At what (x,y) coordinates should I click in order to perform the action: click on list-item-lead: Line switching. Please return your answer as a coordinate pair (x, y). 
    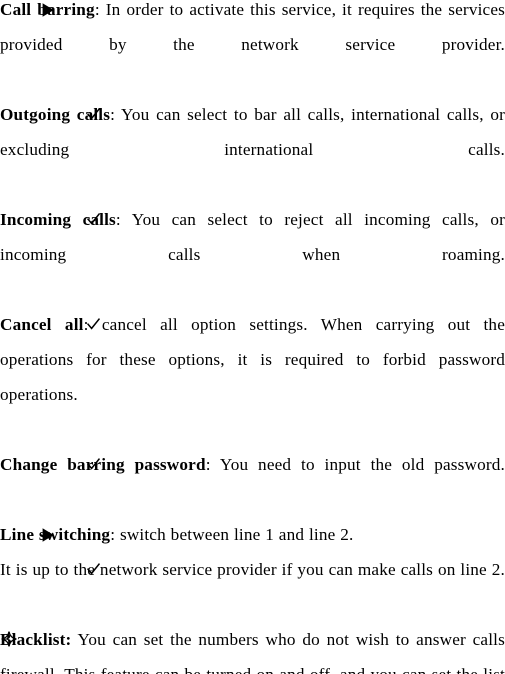
    Looking at the image, I should click on (55, 534).